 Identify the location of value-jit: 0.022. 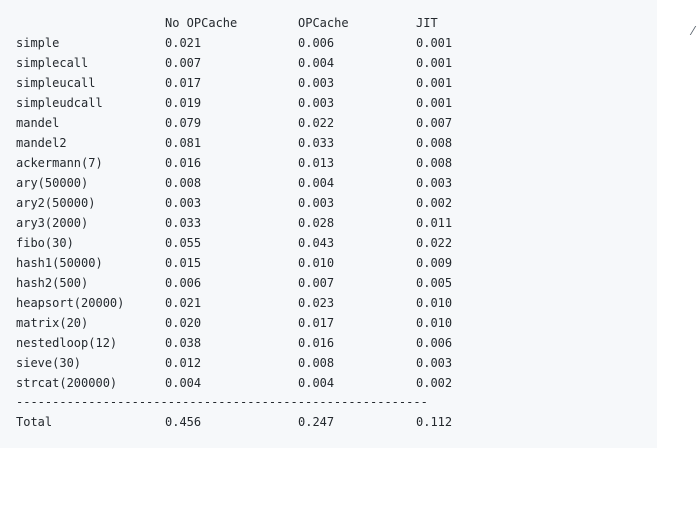
(434, 243).